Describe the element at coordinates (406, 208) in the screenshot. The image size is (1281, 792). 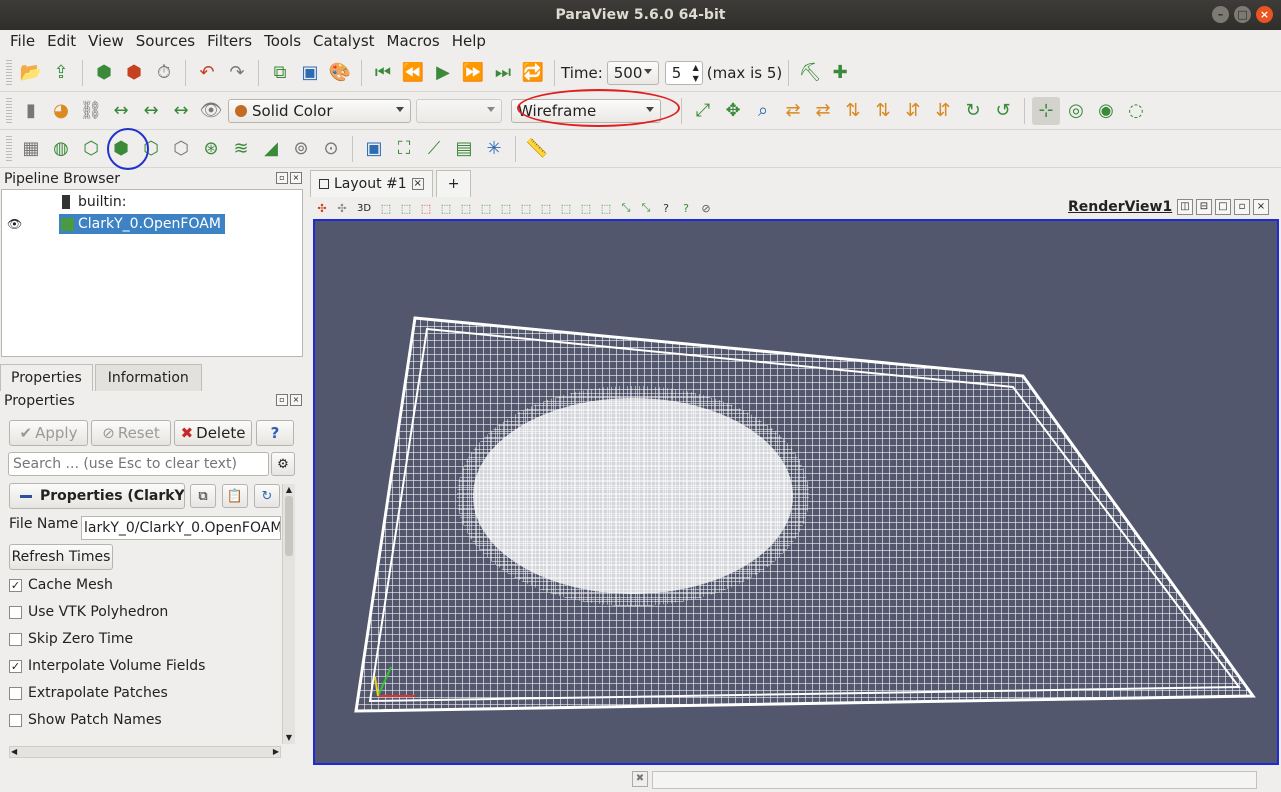
I see `select-cells-on-icon: ⬚` at that location.